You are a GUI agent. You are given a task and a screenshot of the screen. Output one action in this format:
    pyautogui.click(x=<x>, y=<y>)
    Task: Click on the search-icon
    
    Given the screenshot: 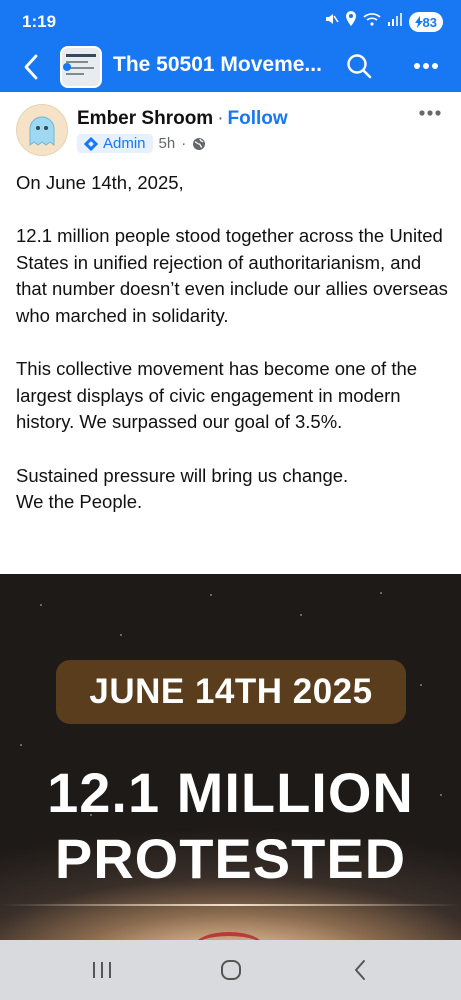 What is the action you would take?
    pyautogui.click(x=359, y=66)
    